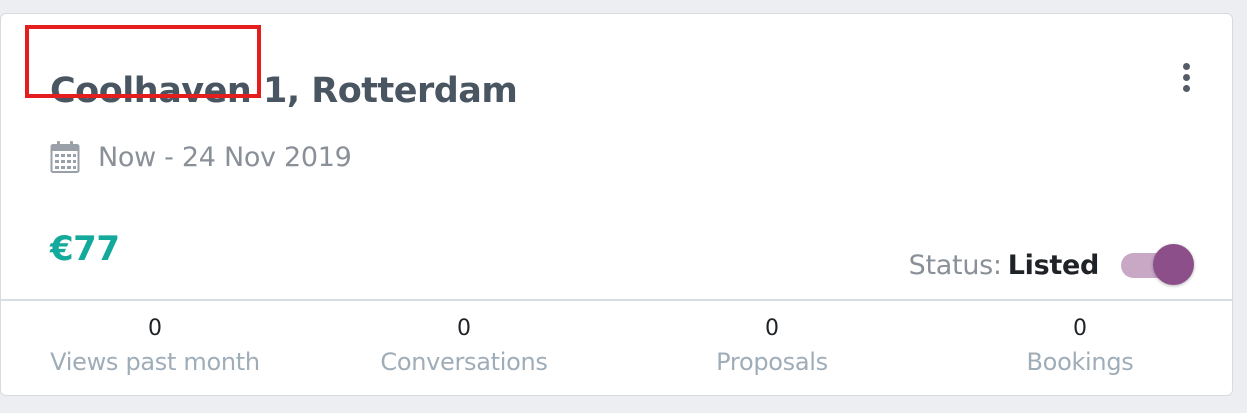  I want to click on date-row: Now - 24 Nov 2019, so click(201, 157).